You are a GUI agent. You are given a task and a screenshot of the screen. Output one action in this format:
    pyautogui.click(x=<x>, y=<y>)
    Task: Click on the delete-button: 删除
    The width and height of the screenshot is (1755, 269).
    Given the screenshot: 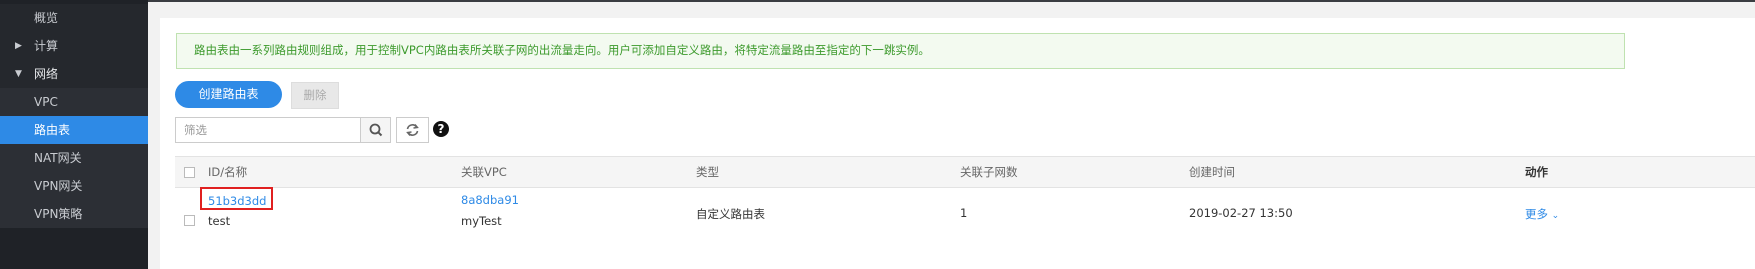 What is the action you would take?
    pyautogui.click(x=315, y=95)
    